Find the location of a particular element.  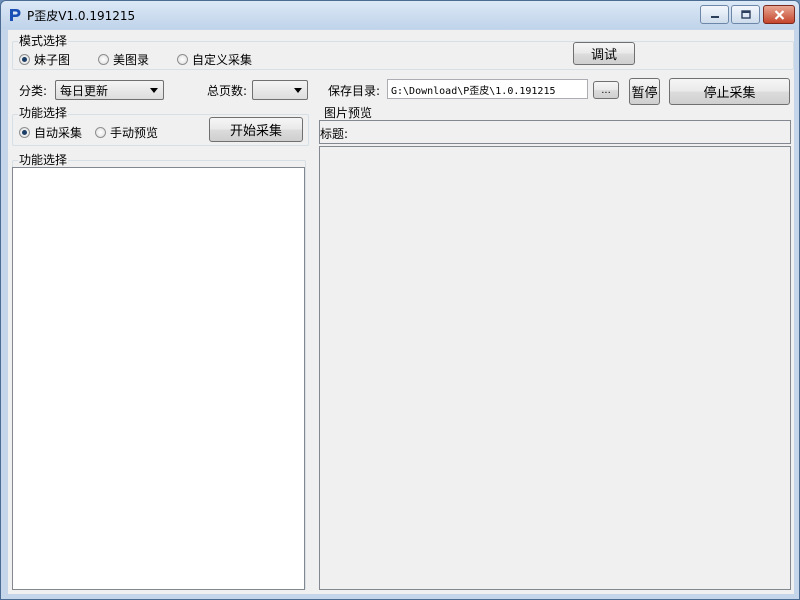

close-icon is located at coordinates (779, 14).